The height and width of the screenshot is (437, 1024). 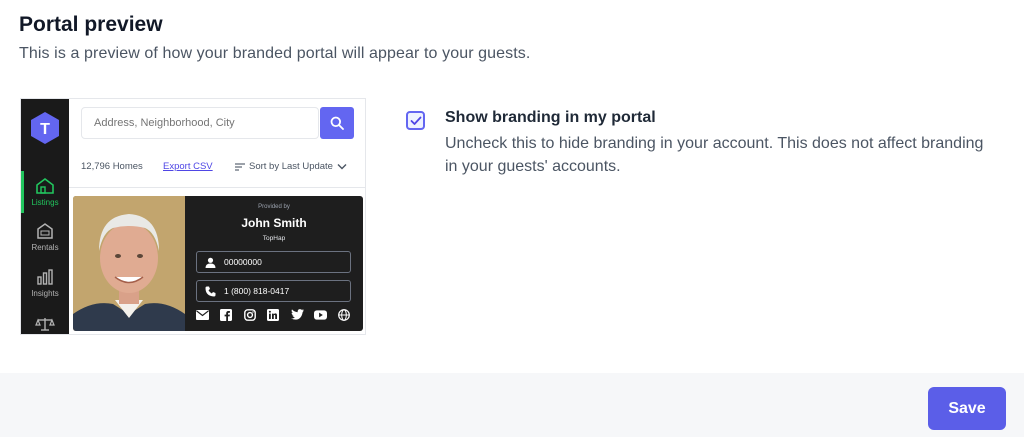 I want to click on nav-item-listings: Listings, so click(x=45, y=192).